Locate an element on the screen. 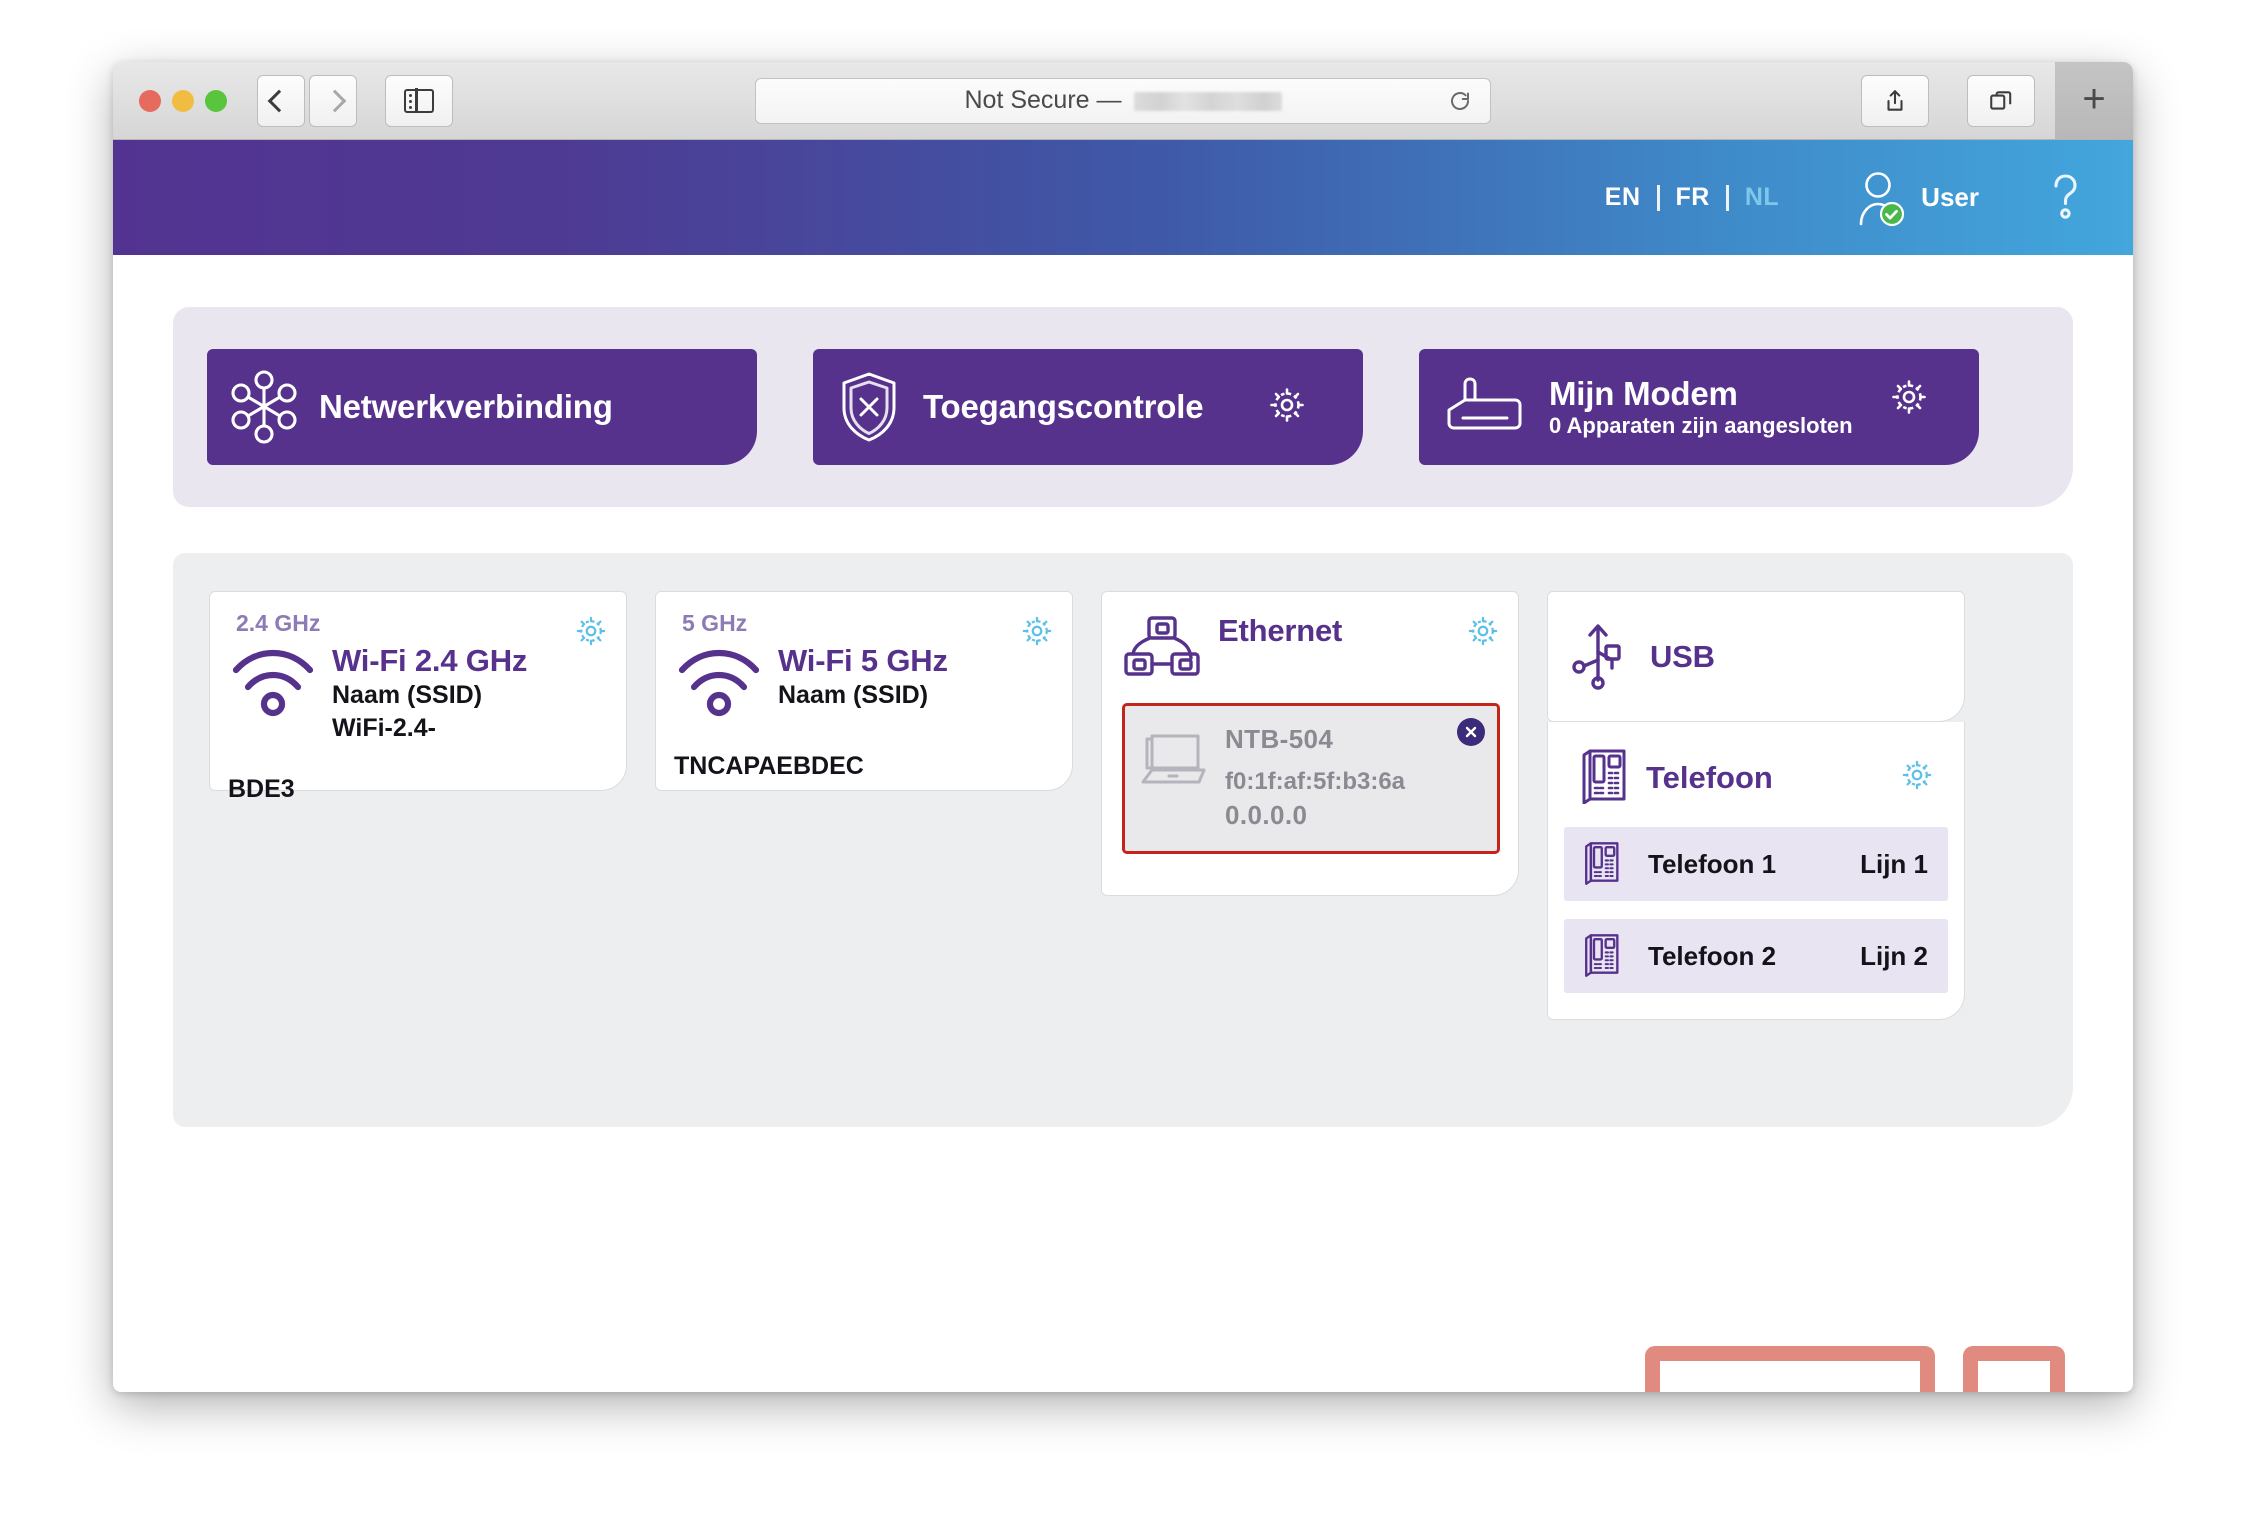 The image size is (2244, 1528). device-info: NTB-504 f0:1f:af:5f:b3:6a 0.0.0.0 is located at coordinates (1315, 777).